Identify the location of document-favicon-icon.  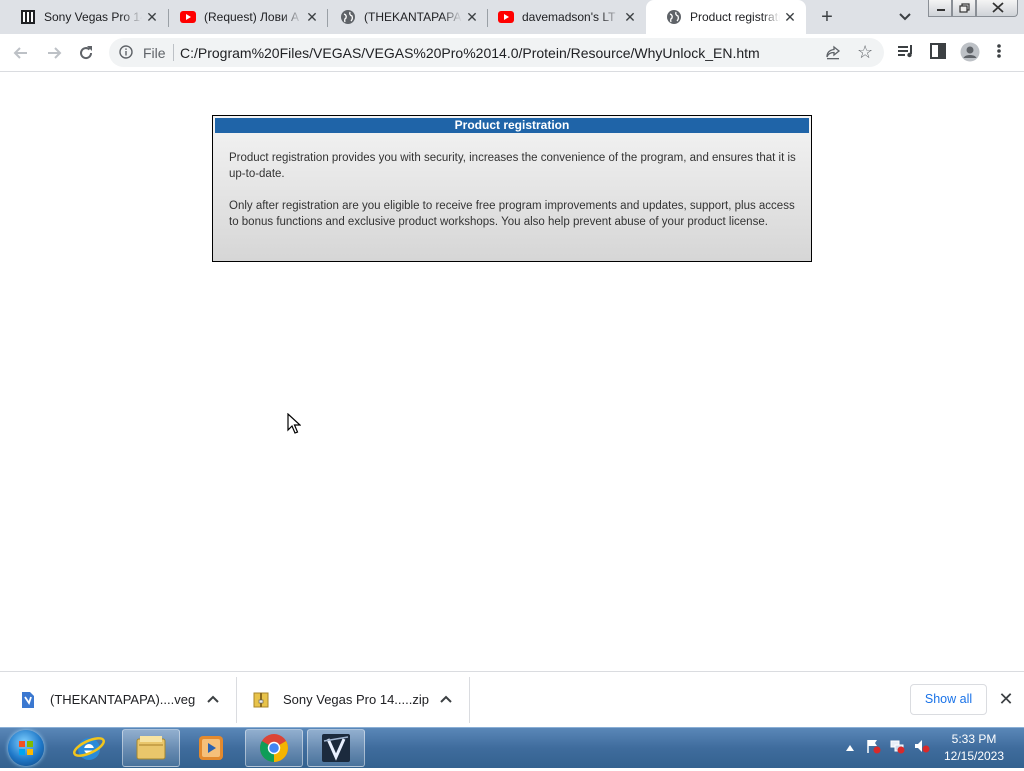
(28, 17).